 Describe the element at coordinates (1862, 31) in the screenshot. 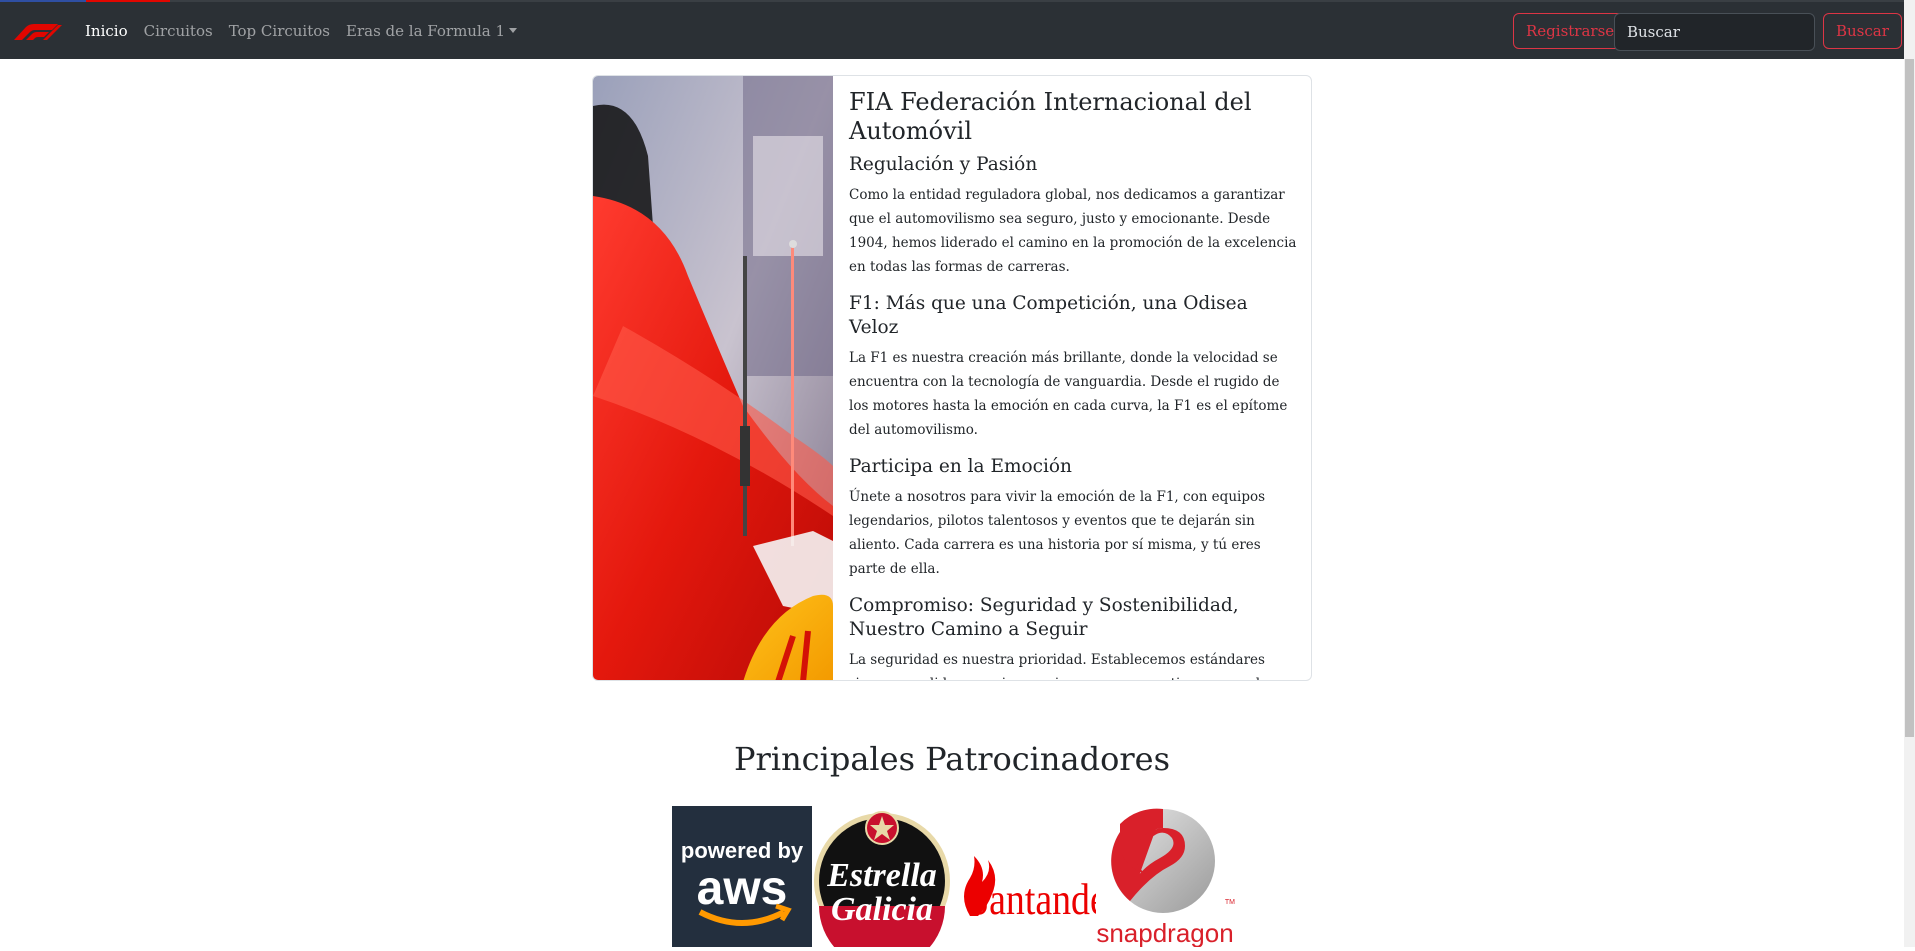

I see `search-button: Buscar` at that location.